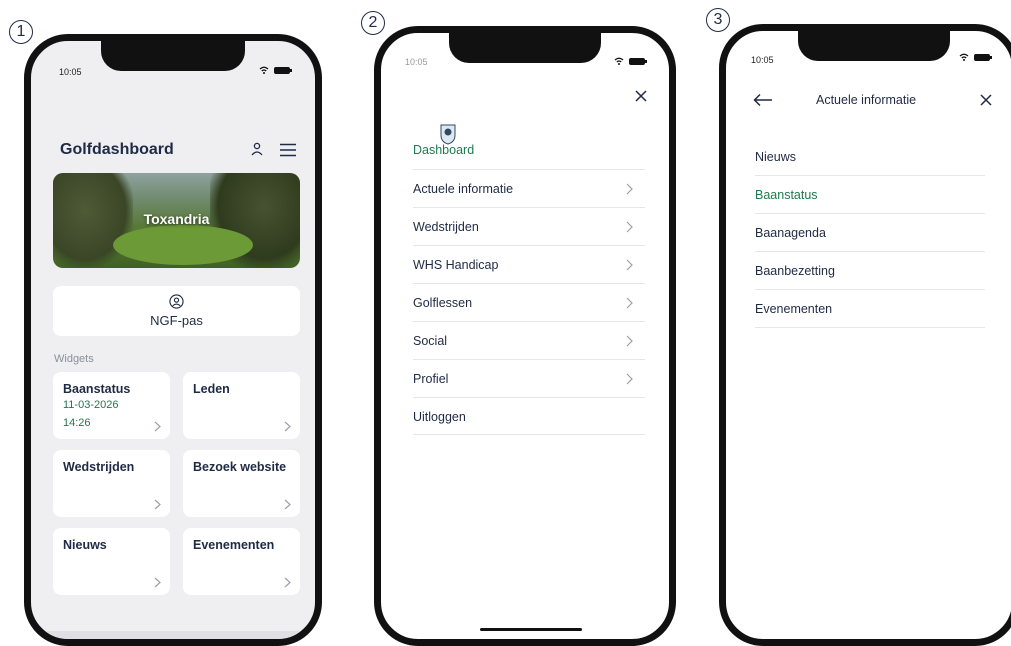  I want to click on widget-evenementen: Evenementen, so click(241, 561).